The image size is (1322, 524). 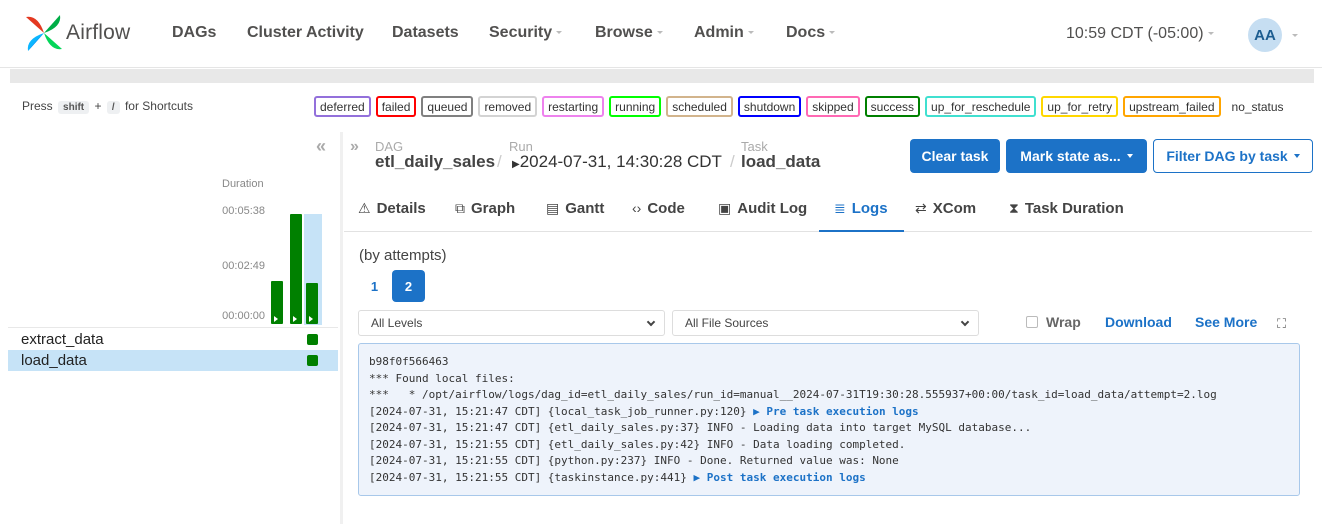 What do you see at coordinates (699, 106) in the screenshot?
I see `legend-state-scheduled: scheduled` at bounding box center [699, 106].